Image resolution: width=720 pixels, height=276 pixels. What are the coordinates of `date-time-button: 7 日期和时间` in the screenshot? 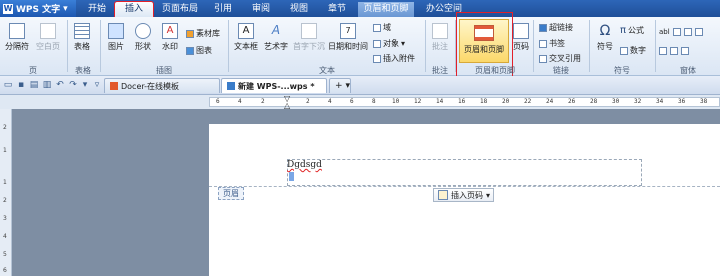 It's located at (348, 43).